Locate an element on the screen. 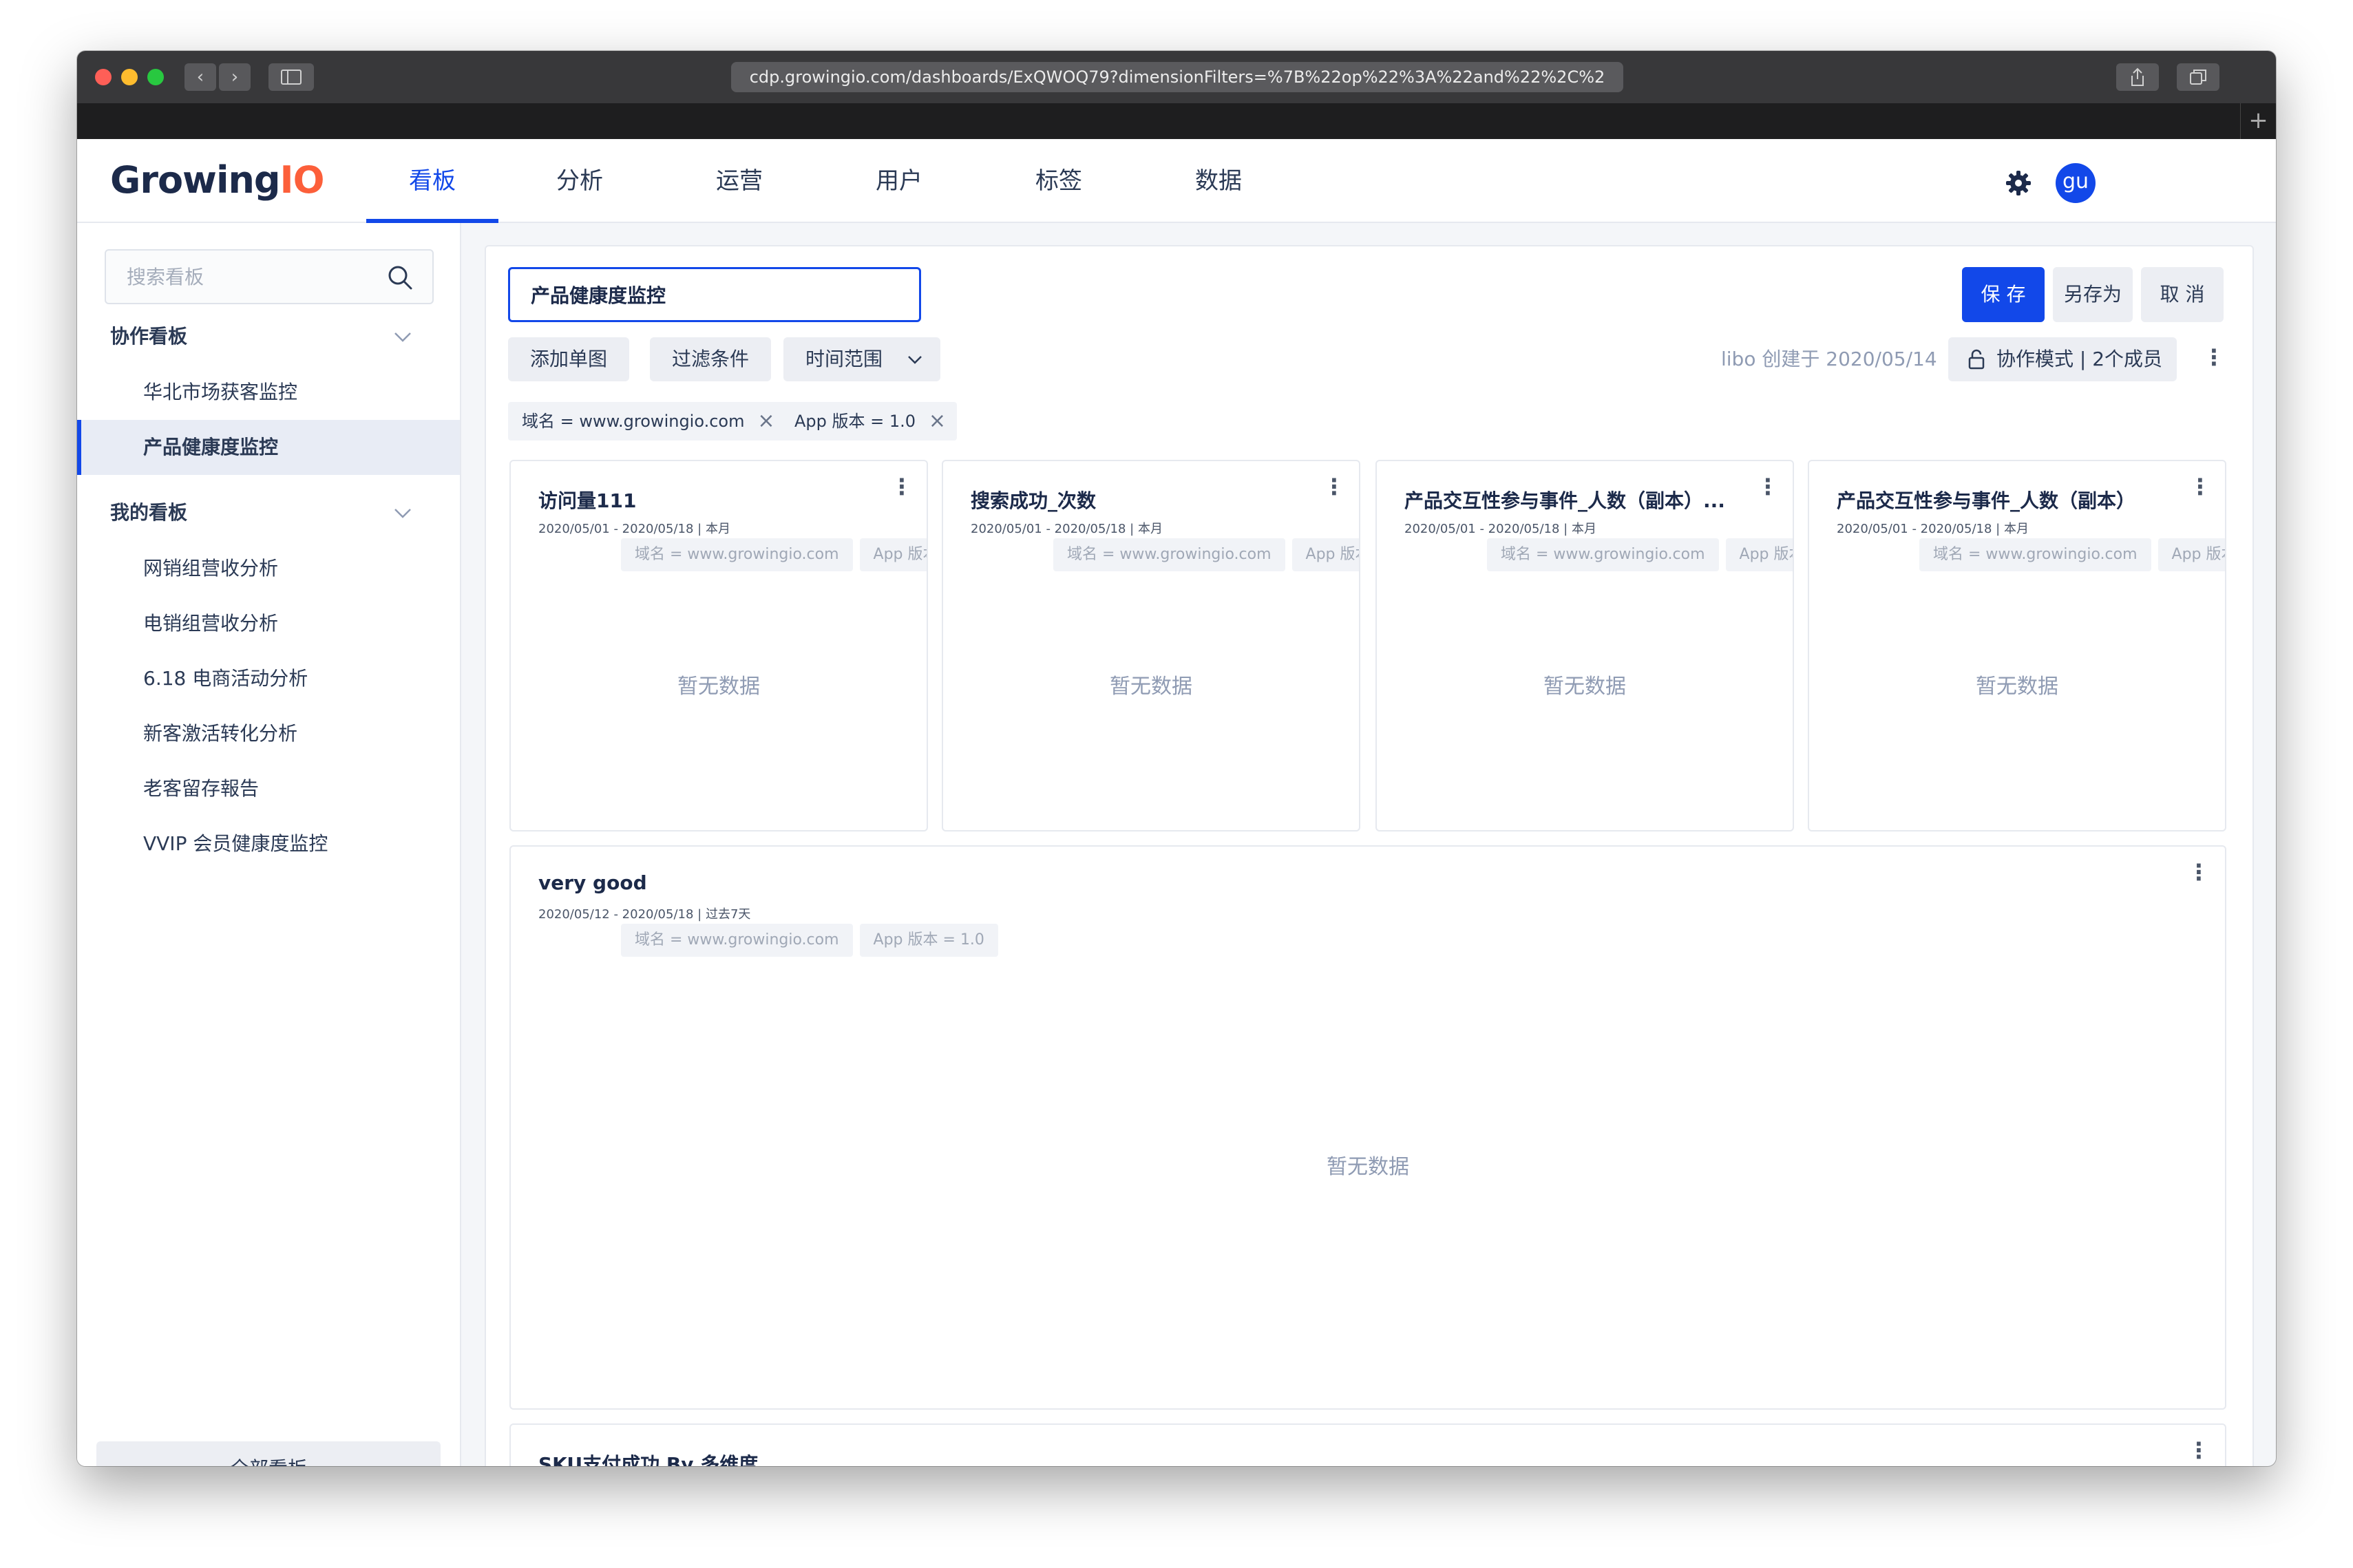  filter-button: 过滤条件 is located at coordinates (711, 359).